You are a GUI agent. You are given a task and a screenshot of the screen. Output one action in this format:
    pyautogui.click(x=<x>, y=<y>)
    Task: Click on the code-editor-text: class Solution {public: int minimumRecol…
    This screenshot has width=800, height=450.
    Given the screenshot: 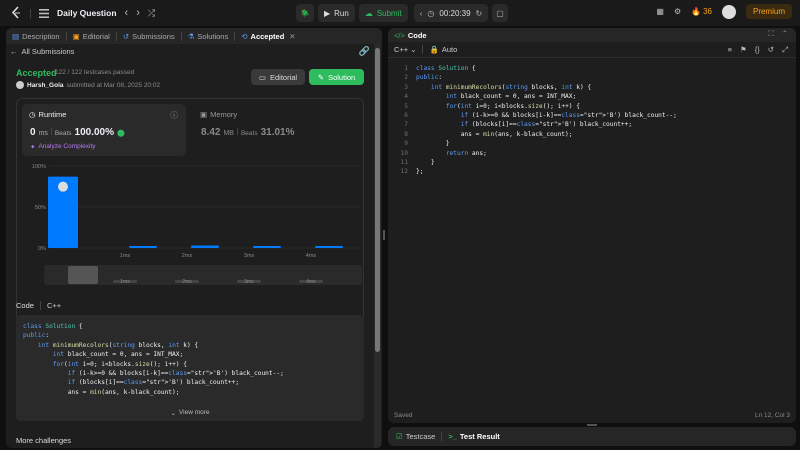 What is the action you would take?
    pyautogui.click(x=546, y=120)
    